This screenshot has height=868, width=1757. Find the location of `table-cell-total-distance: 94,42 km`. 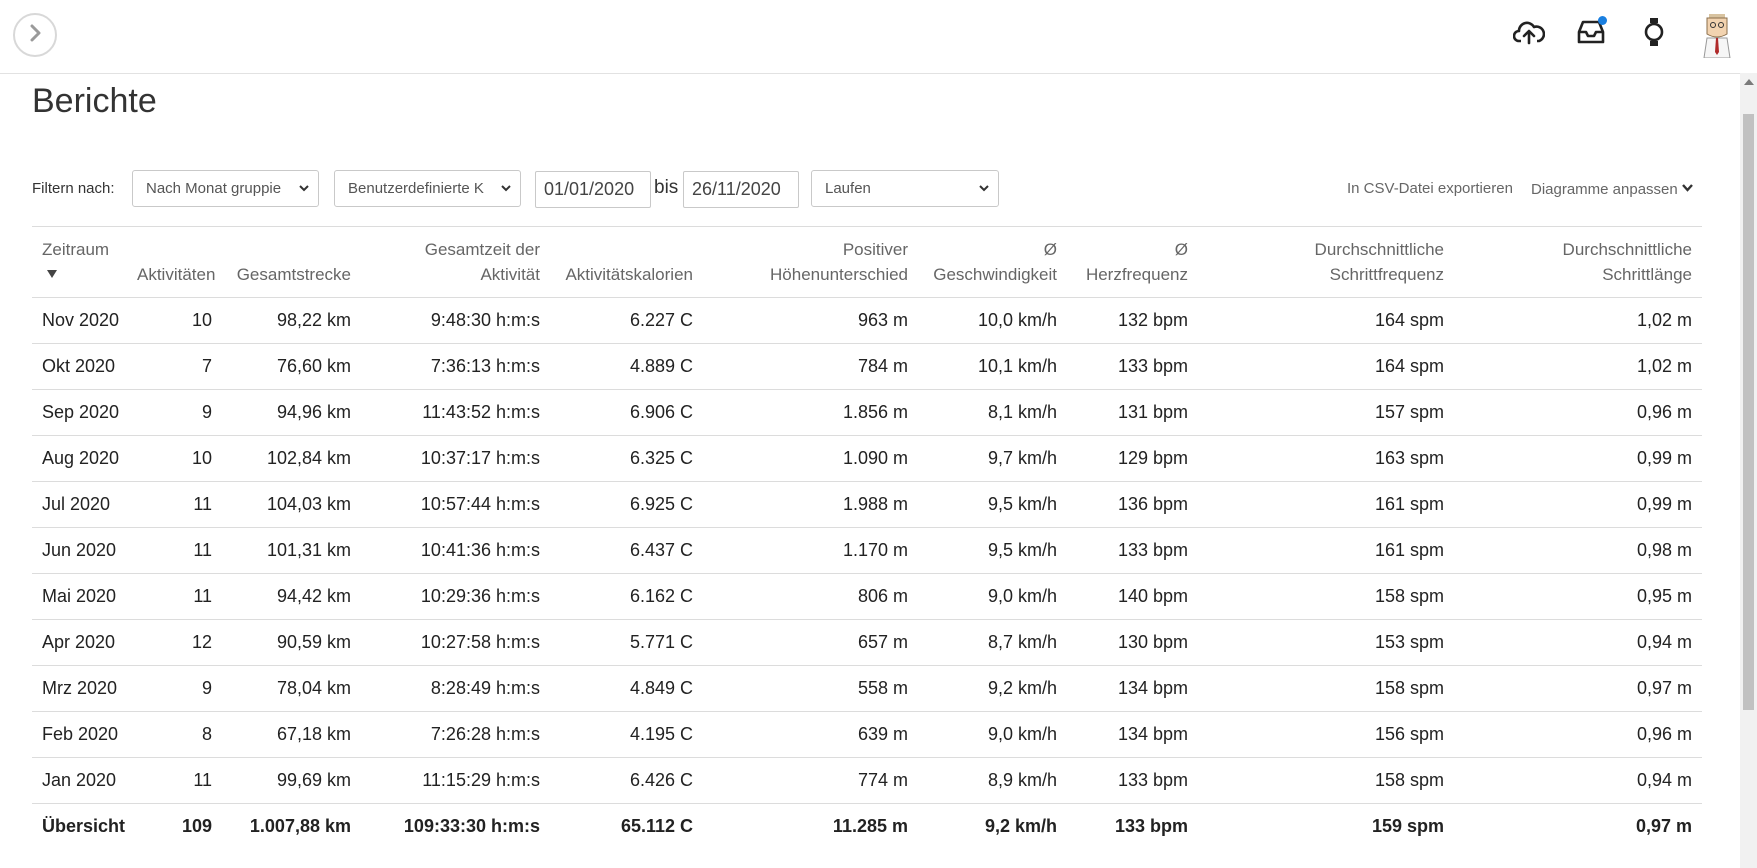

table-cell-total-distance: 94,42 km is located at coordinates (291, 596).